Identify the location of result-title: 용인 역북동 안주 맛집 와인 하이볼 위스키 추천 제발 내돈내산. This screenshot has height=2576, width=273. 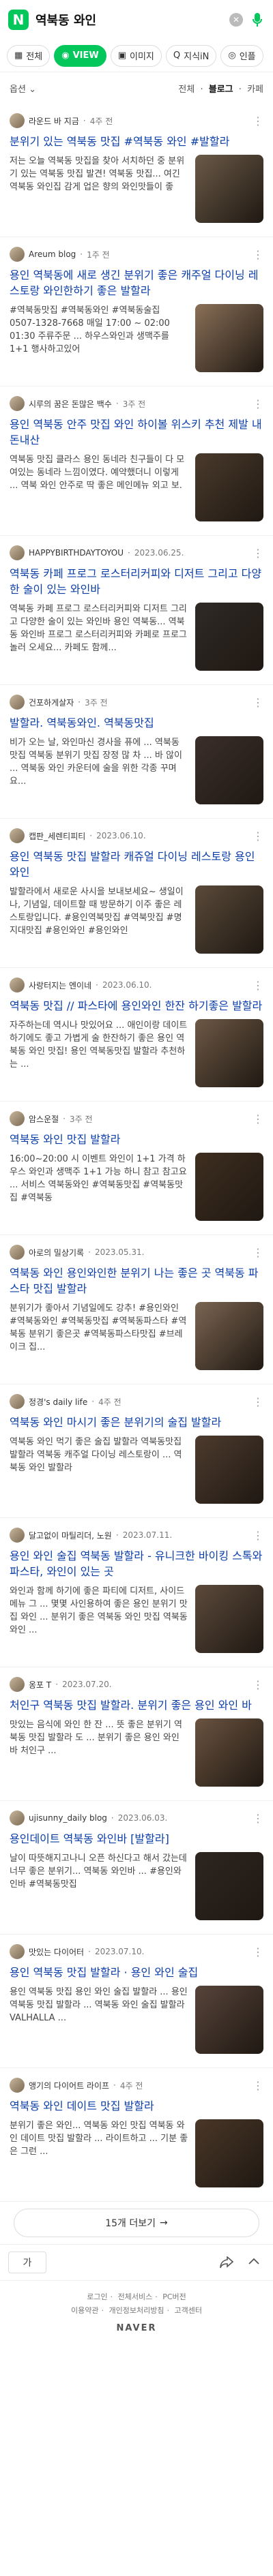
(136, 432).